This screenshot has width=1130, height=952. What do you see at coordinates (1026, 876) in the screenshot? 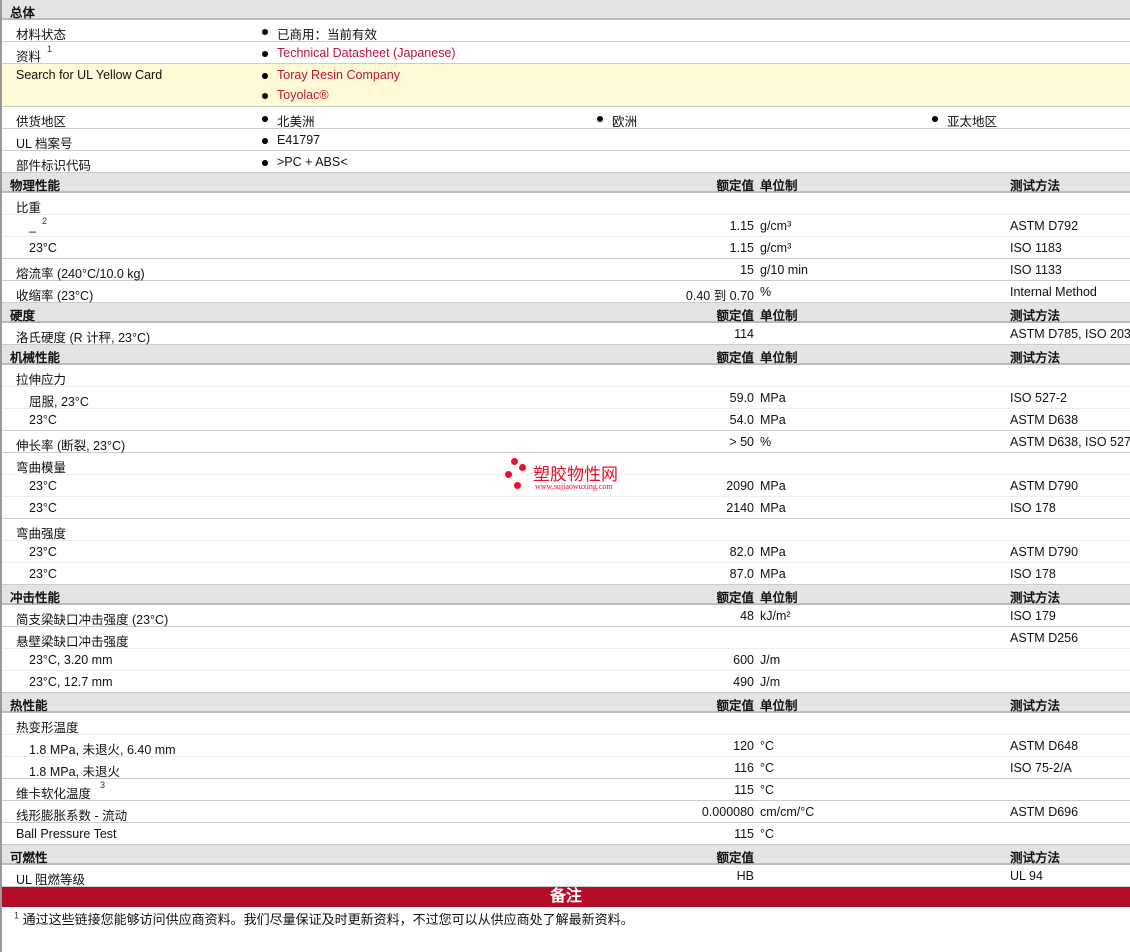
I see `test-method: UL 94` at bounding box center [1026, 876].